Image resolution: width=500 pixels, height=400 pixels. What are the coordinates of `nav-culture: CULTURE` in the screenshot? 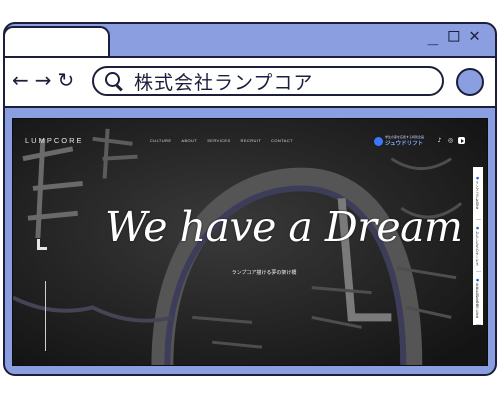 It's located at (160, 140).